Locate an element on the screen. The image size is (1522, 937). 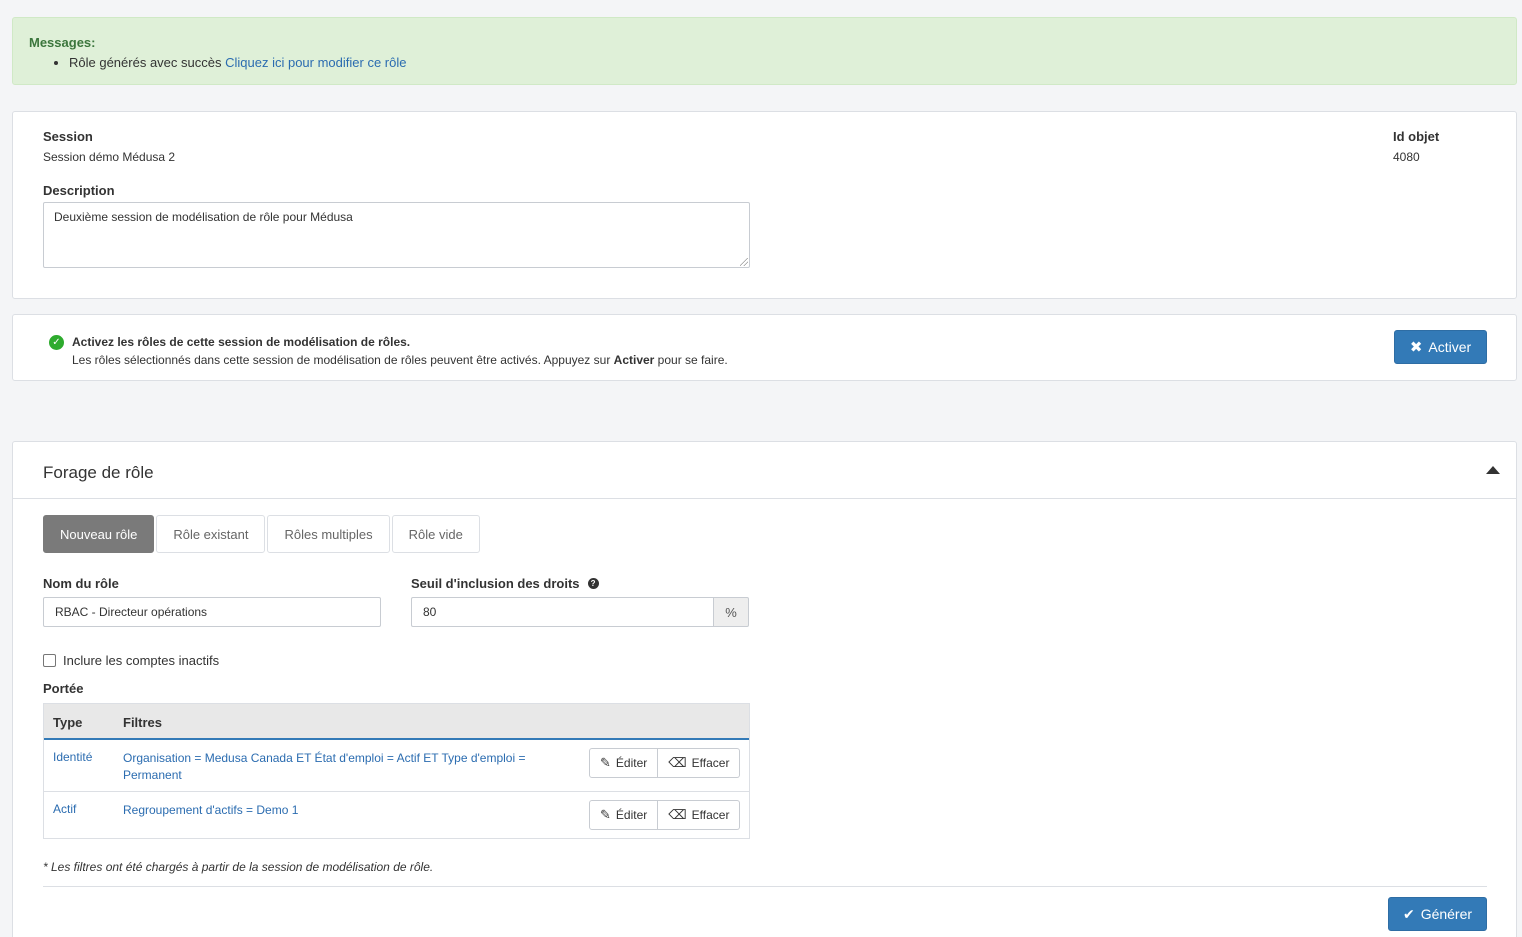
row-filter-link: Regroupement d'actifs = Demo 1 is located at coordinates (333, 810).